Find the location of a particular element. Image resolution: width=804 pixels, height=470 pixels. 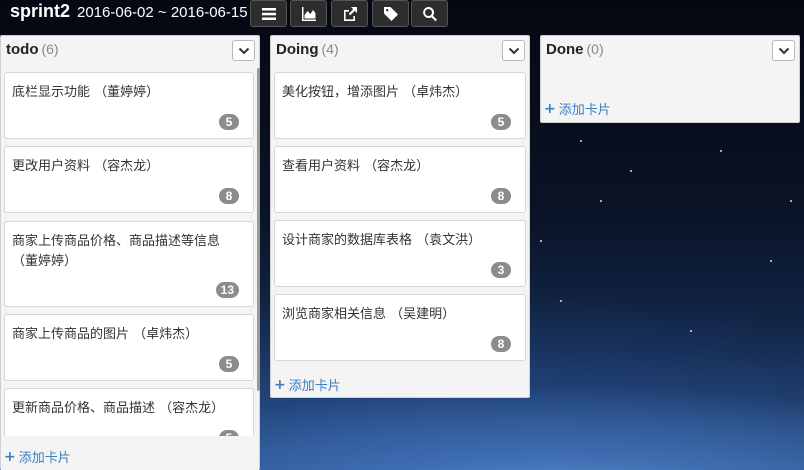

task-card: 商家上传商品的图片 （卓炜杰） 5 is located at coordinates (129, 347).